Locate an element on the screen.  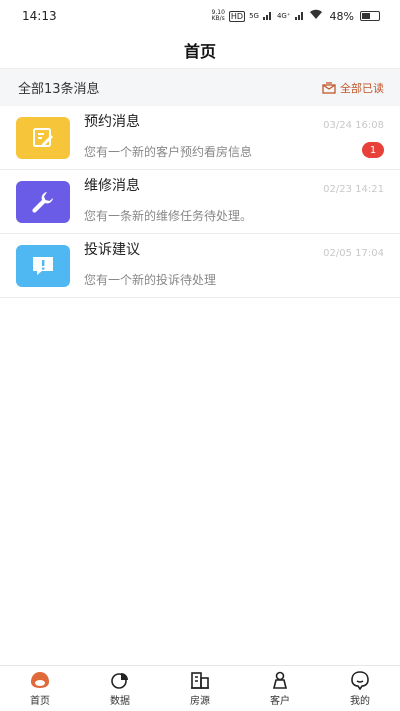
message-item-repair: 维修消息 您有一条新的维修任务待处理。 02/23 14:21 is located at coordinates (200, 202).